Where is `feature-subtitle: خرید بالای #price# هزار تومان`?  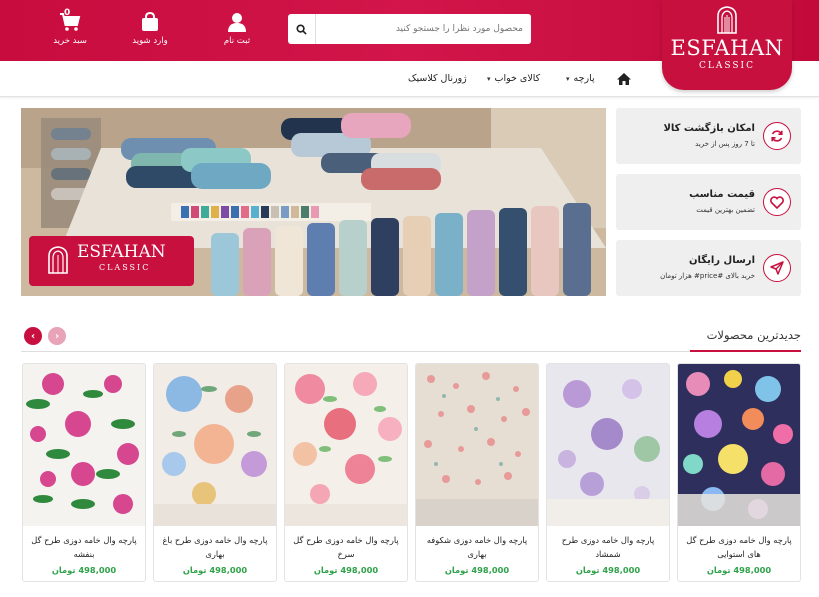
feature-subtitle: خرید بالای #price# هزار تومان is located at coordinates (707, 276).